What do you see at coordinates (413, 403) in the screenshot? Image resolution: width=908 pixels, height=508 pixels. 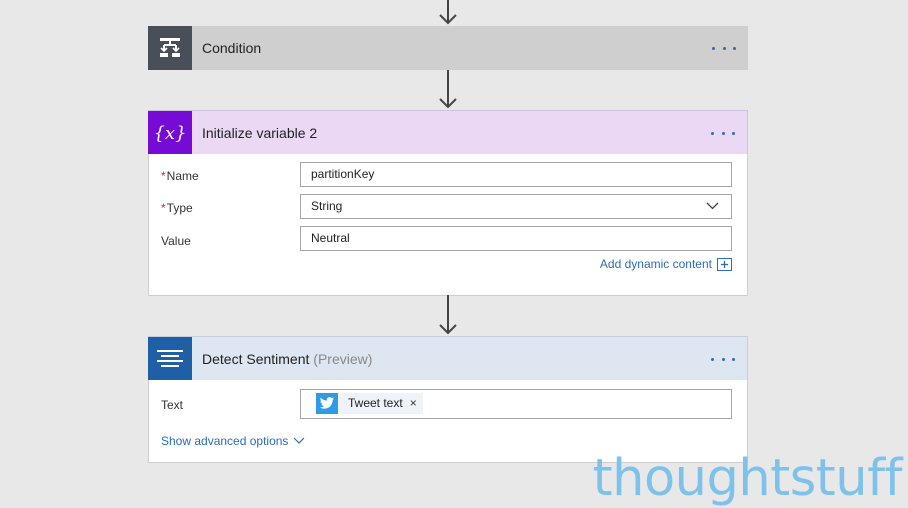 I see `remove-token-button: ×` at bounding box center [413, 403].